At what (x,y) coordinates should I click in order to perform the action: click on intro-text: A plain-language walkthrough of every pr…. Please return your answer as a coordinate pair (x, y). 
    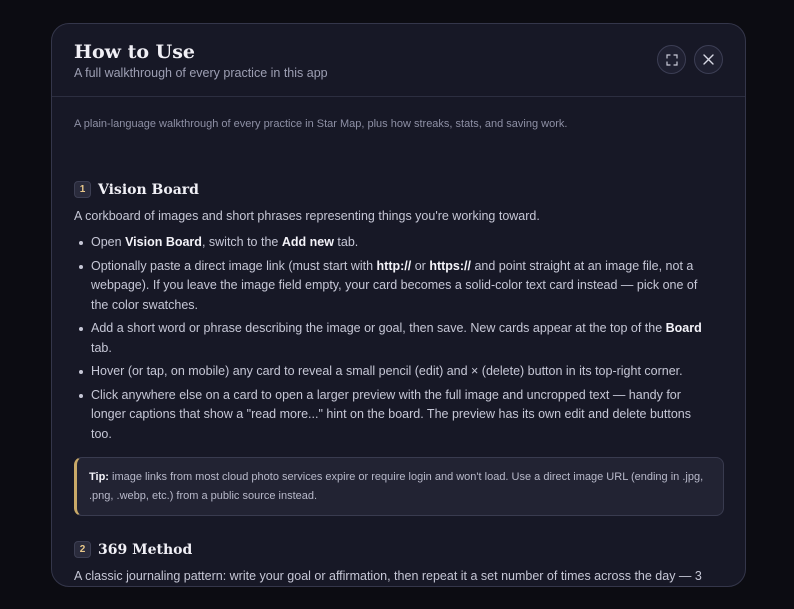
    Looking at the image, I should click on (321, 124).